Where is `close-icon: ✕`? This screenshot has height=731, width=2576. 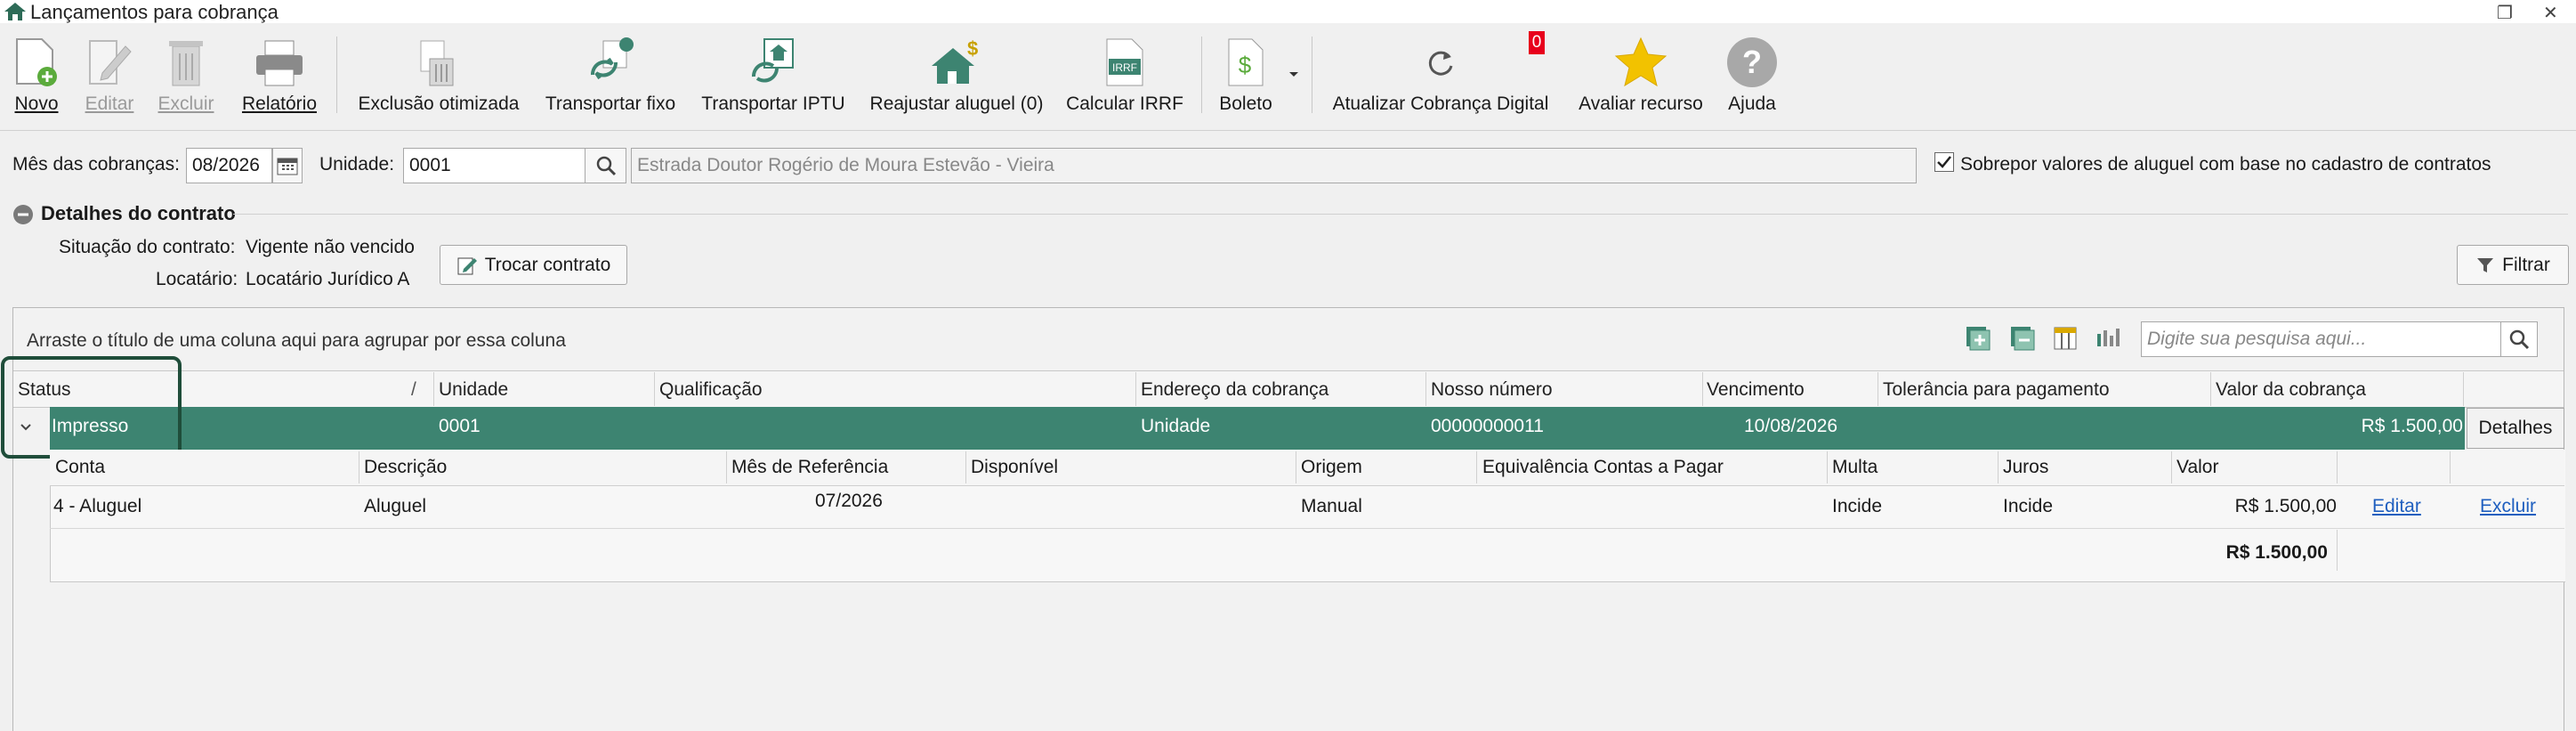 close-icon: ✕ is located at coordinates (2550, 13).